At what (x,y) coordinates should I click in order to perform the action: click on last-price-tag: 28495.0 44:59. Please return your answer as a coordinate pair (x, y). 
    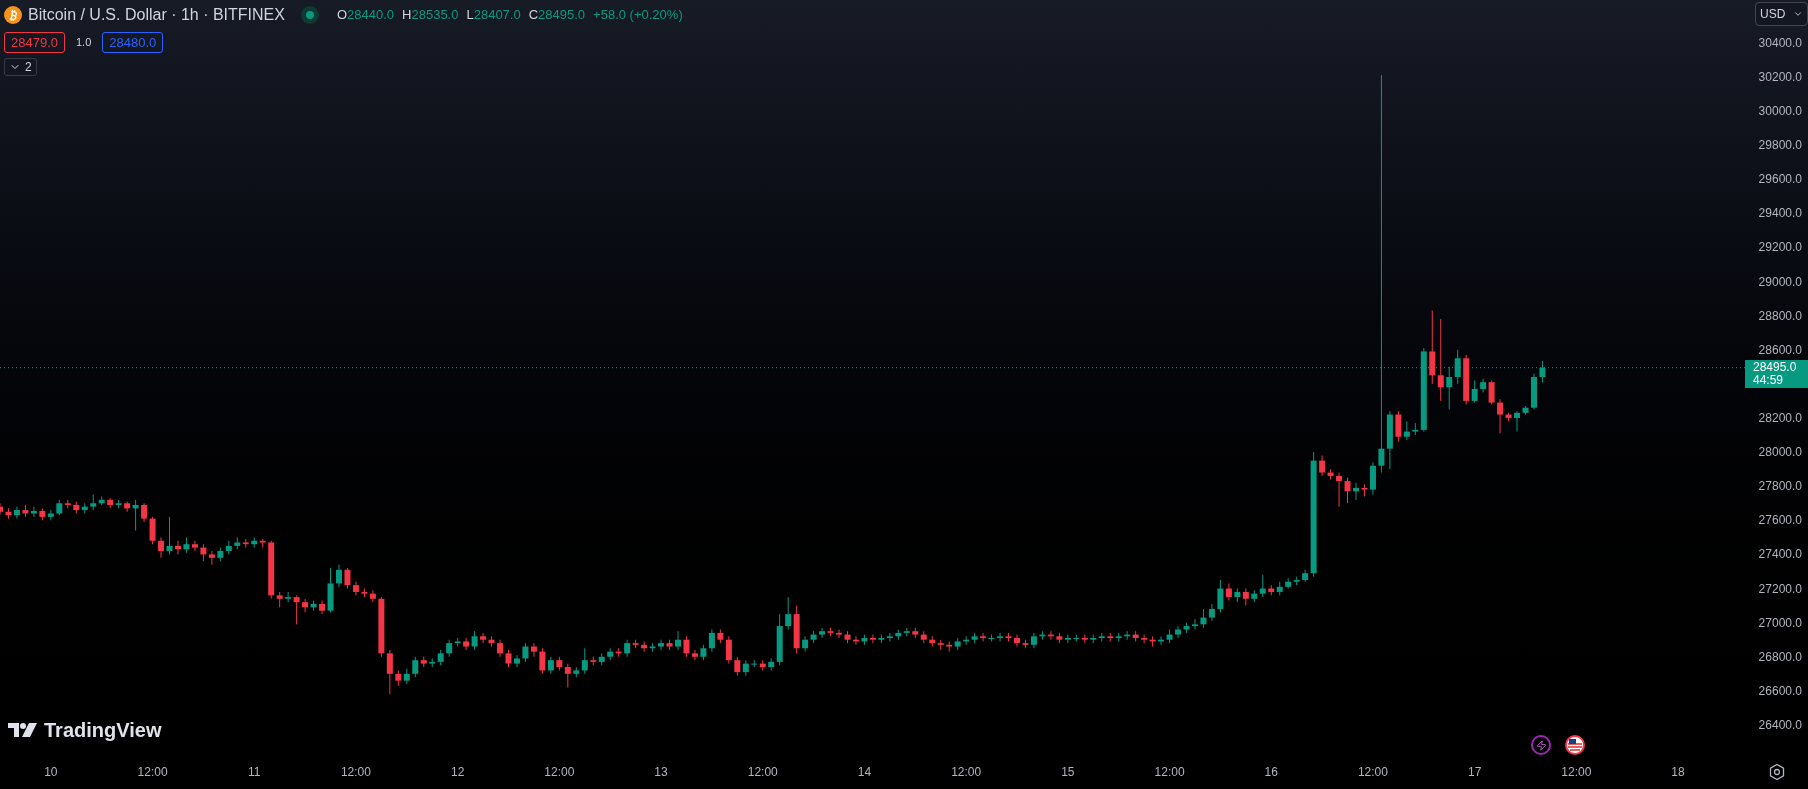
    Looking at the image, I should click on (1776, 373).